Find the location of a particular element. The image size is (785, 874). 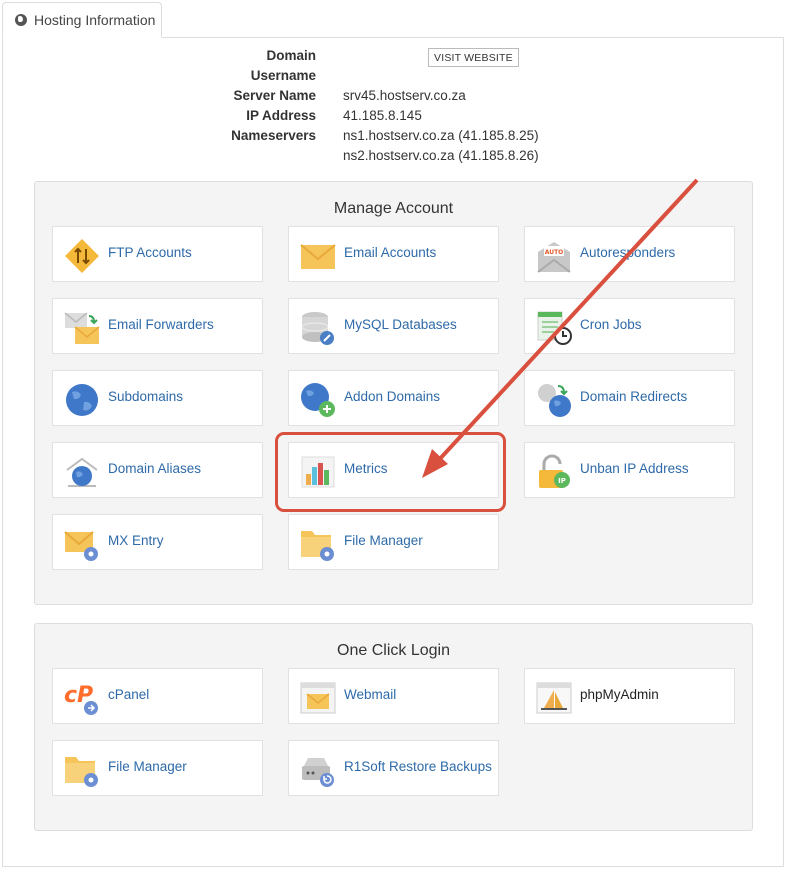

tile-webmail: Webmail is located at coordinates (393, 696).